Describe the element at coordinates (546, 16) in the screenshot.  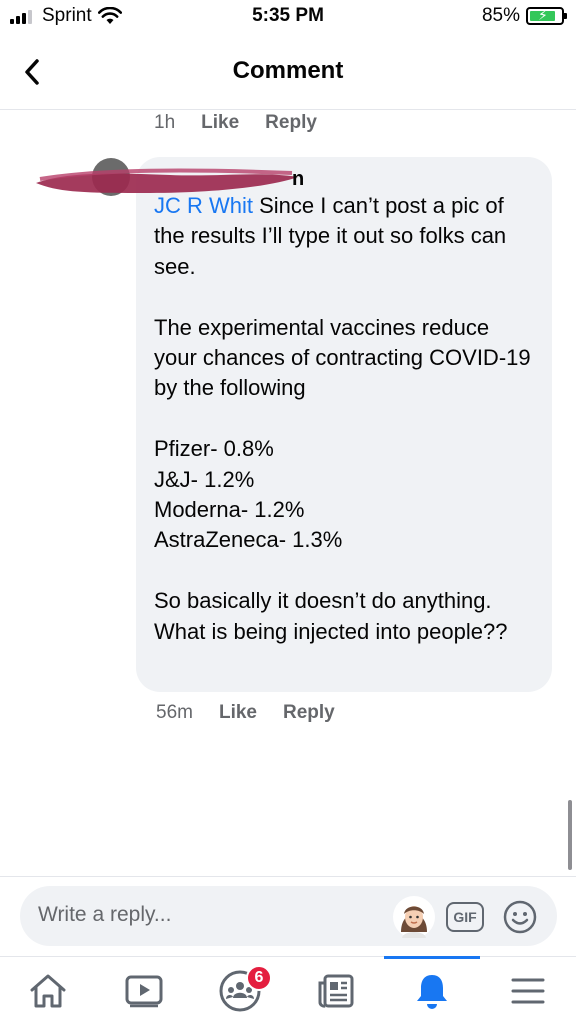
I see `battery-charging-icon: ⚡` at that location.